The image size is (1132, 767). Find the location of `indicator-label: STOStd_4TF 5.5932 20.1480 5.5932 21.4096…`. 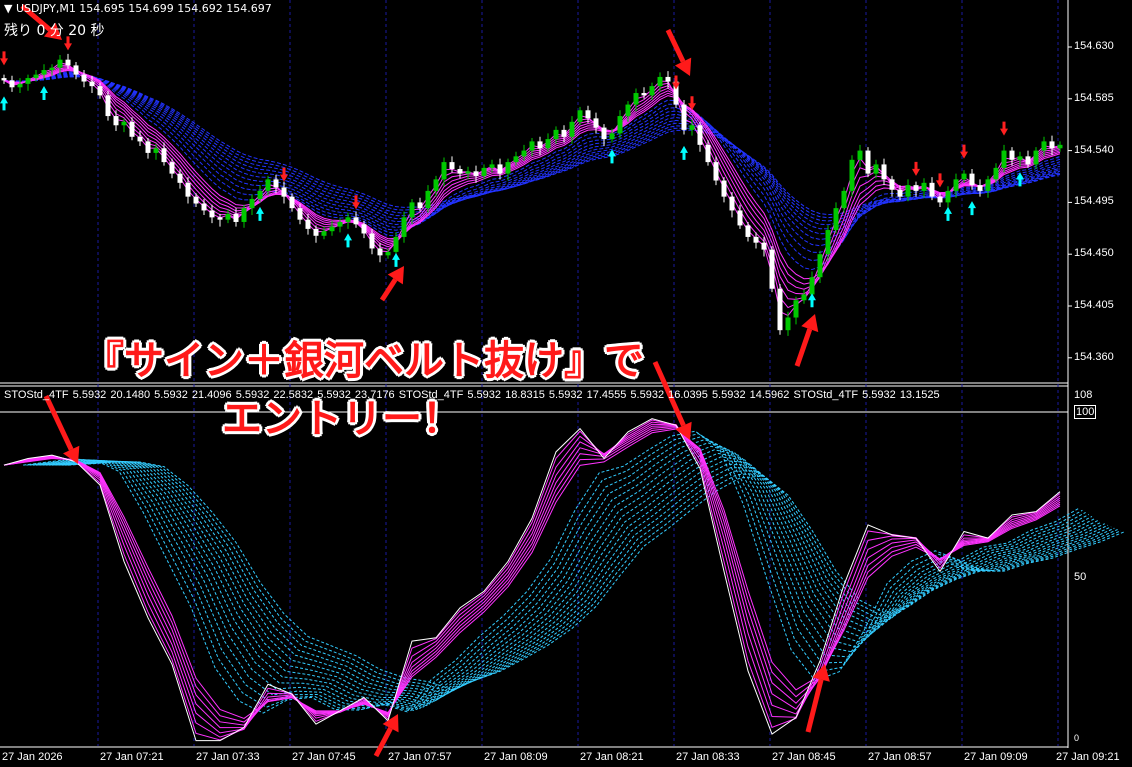

indicator-label: STOStd_4TF 5.5932 20.1480 5.5932 21.4096… is located at coordinates (472, 395).